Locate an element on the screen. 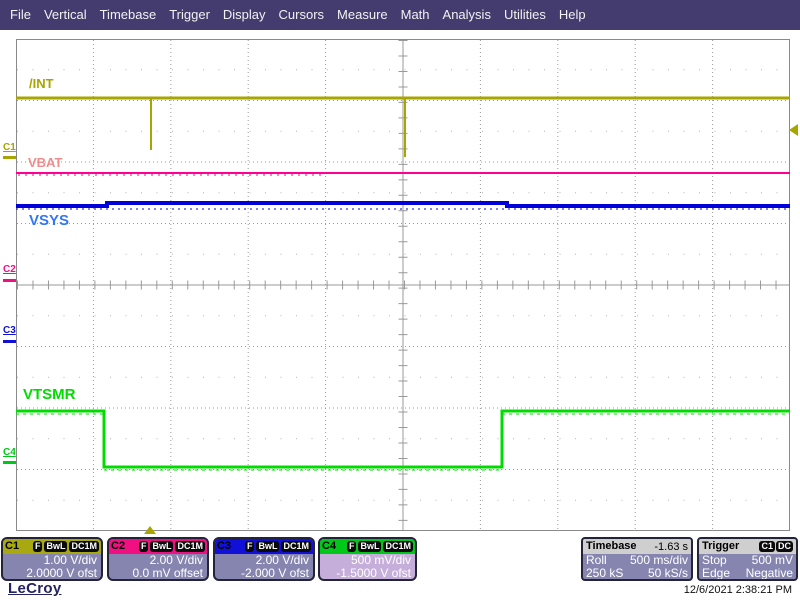 This screenshot has width=800, height=600. trigger-coupling-badge: DC is located at coordinates (784, 546).